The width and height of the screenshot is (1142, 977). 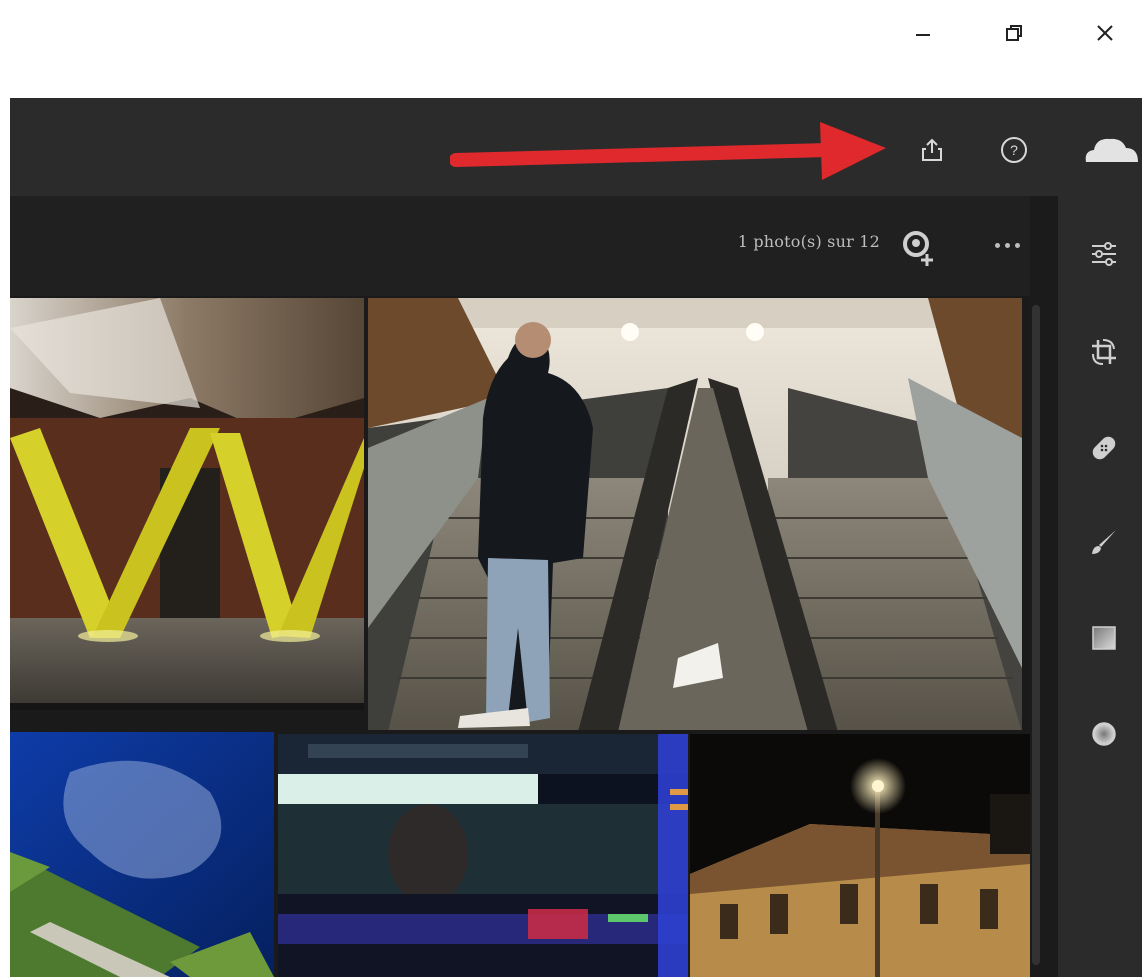 I want to click on close-button, so click(x=1105, y=33).